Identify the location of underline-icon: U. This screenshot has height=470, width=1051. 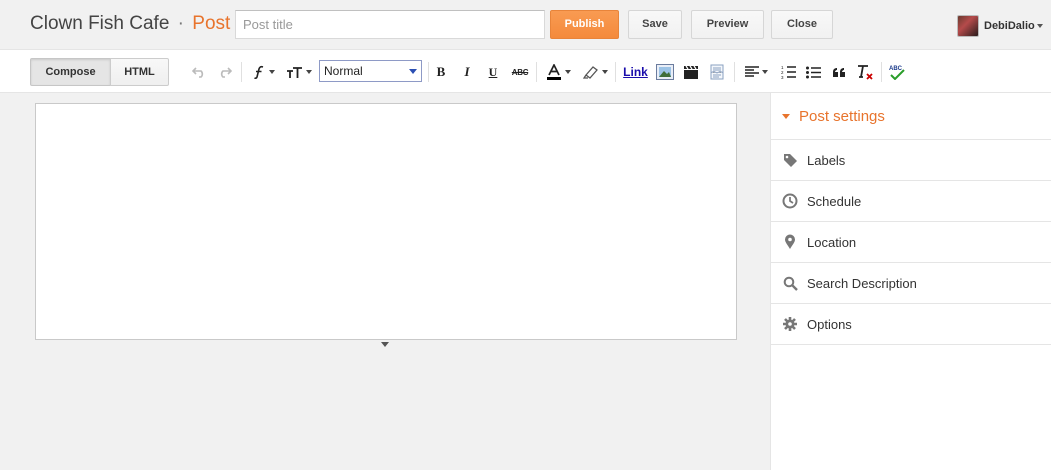
(493, 72).